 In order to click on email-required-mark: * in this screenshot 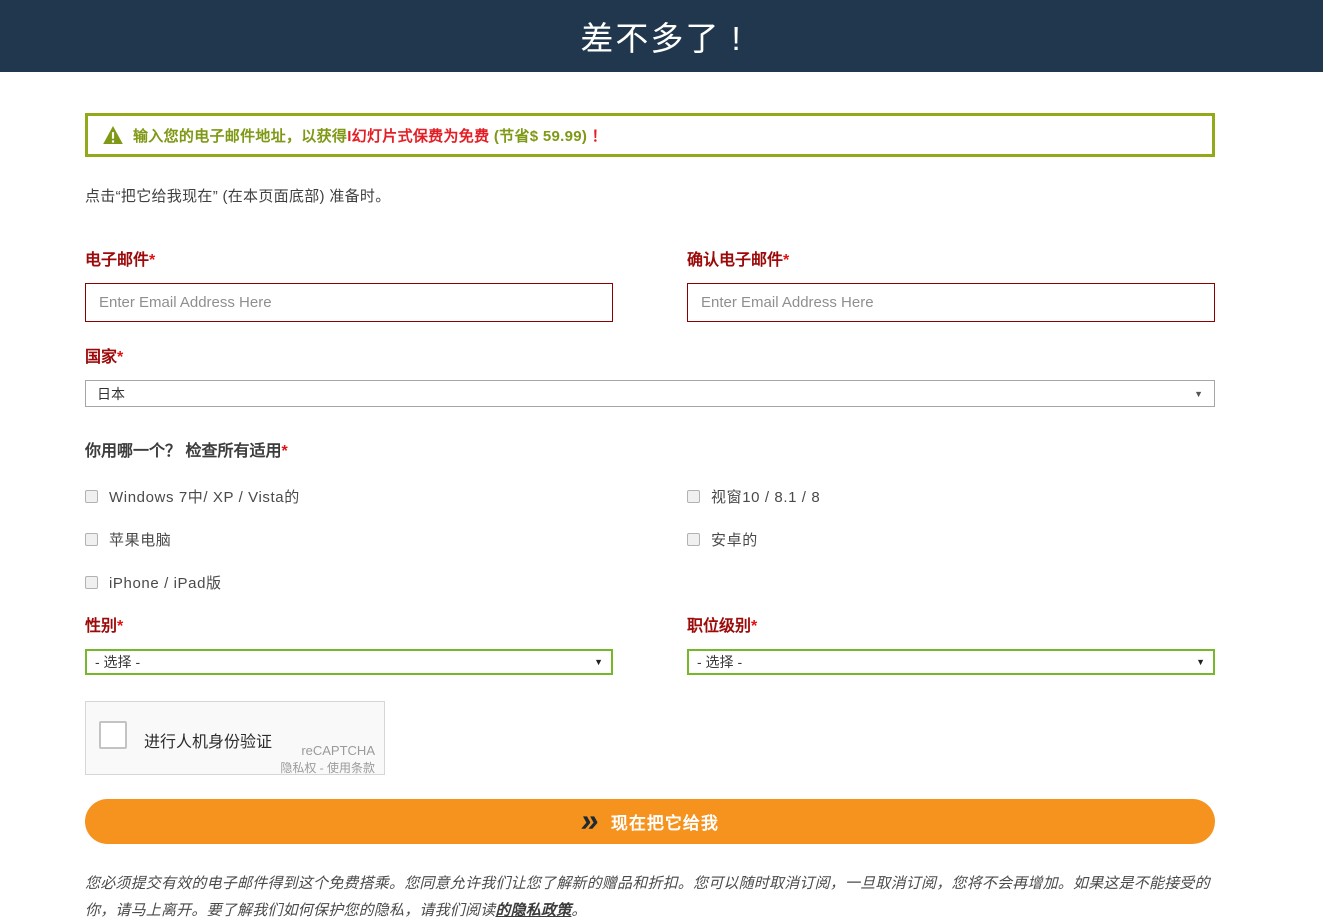, I will do `click(152, 260)`.